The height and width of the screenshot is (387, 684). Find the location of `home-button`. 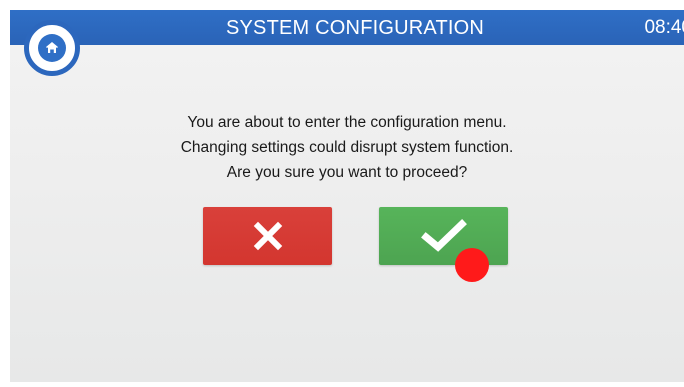

home-button is located at coordinates (52, 48).